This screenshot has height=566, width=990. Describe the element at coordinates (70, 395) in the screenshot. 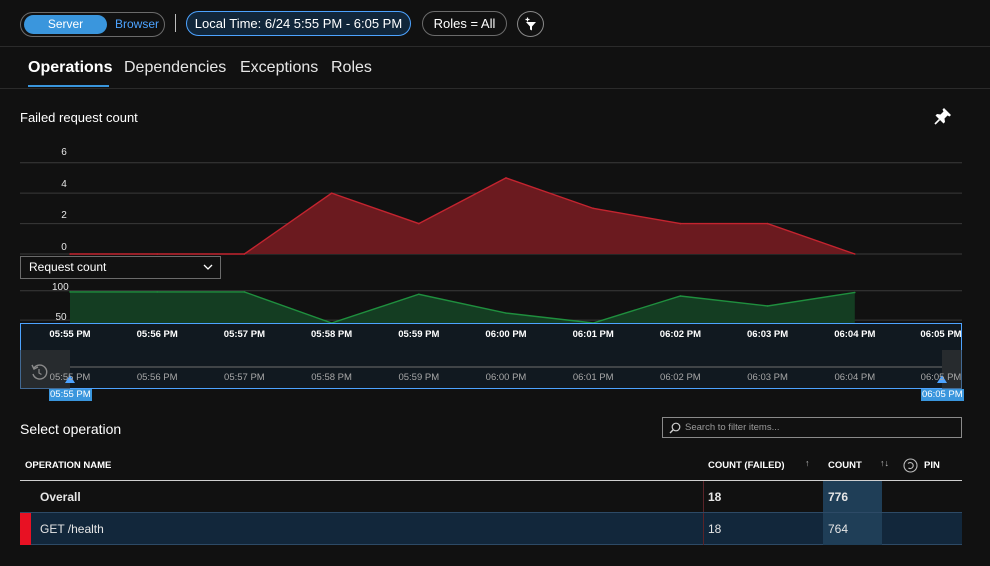

I see `brush-start-label: 05:55 PM` at that location.